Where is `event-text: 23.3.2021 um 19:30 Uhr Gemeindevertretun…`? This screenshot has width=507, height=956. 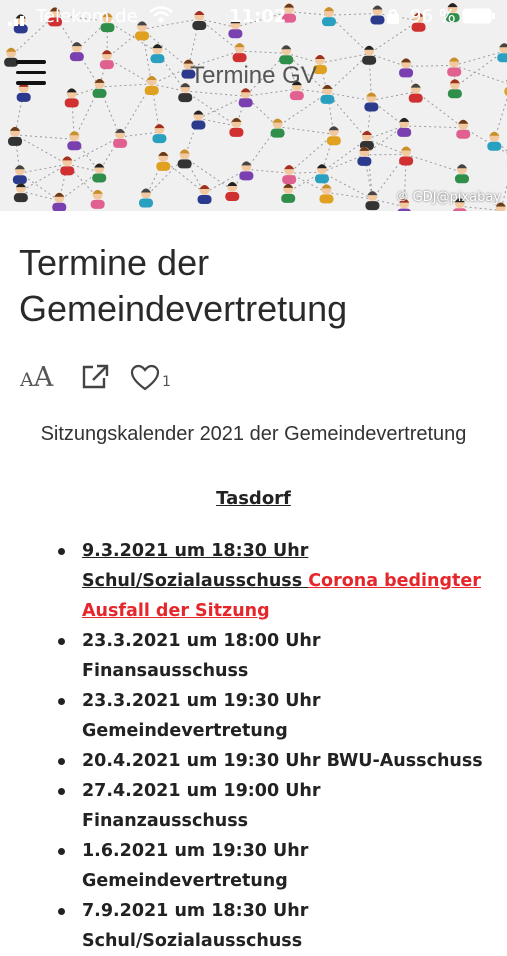
event-text: 23.3.2021 um 19:30 Uhr Gemeindevertretun… is located at coordinates (201, 716).